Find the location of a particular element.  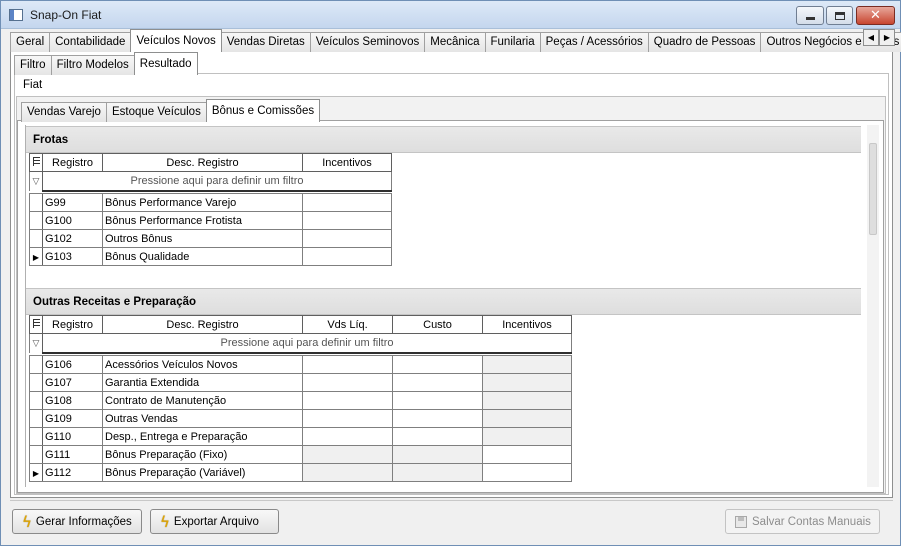

column-header-vds-liq: Vds Líq. is located at coordinates (347, 324).